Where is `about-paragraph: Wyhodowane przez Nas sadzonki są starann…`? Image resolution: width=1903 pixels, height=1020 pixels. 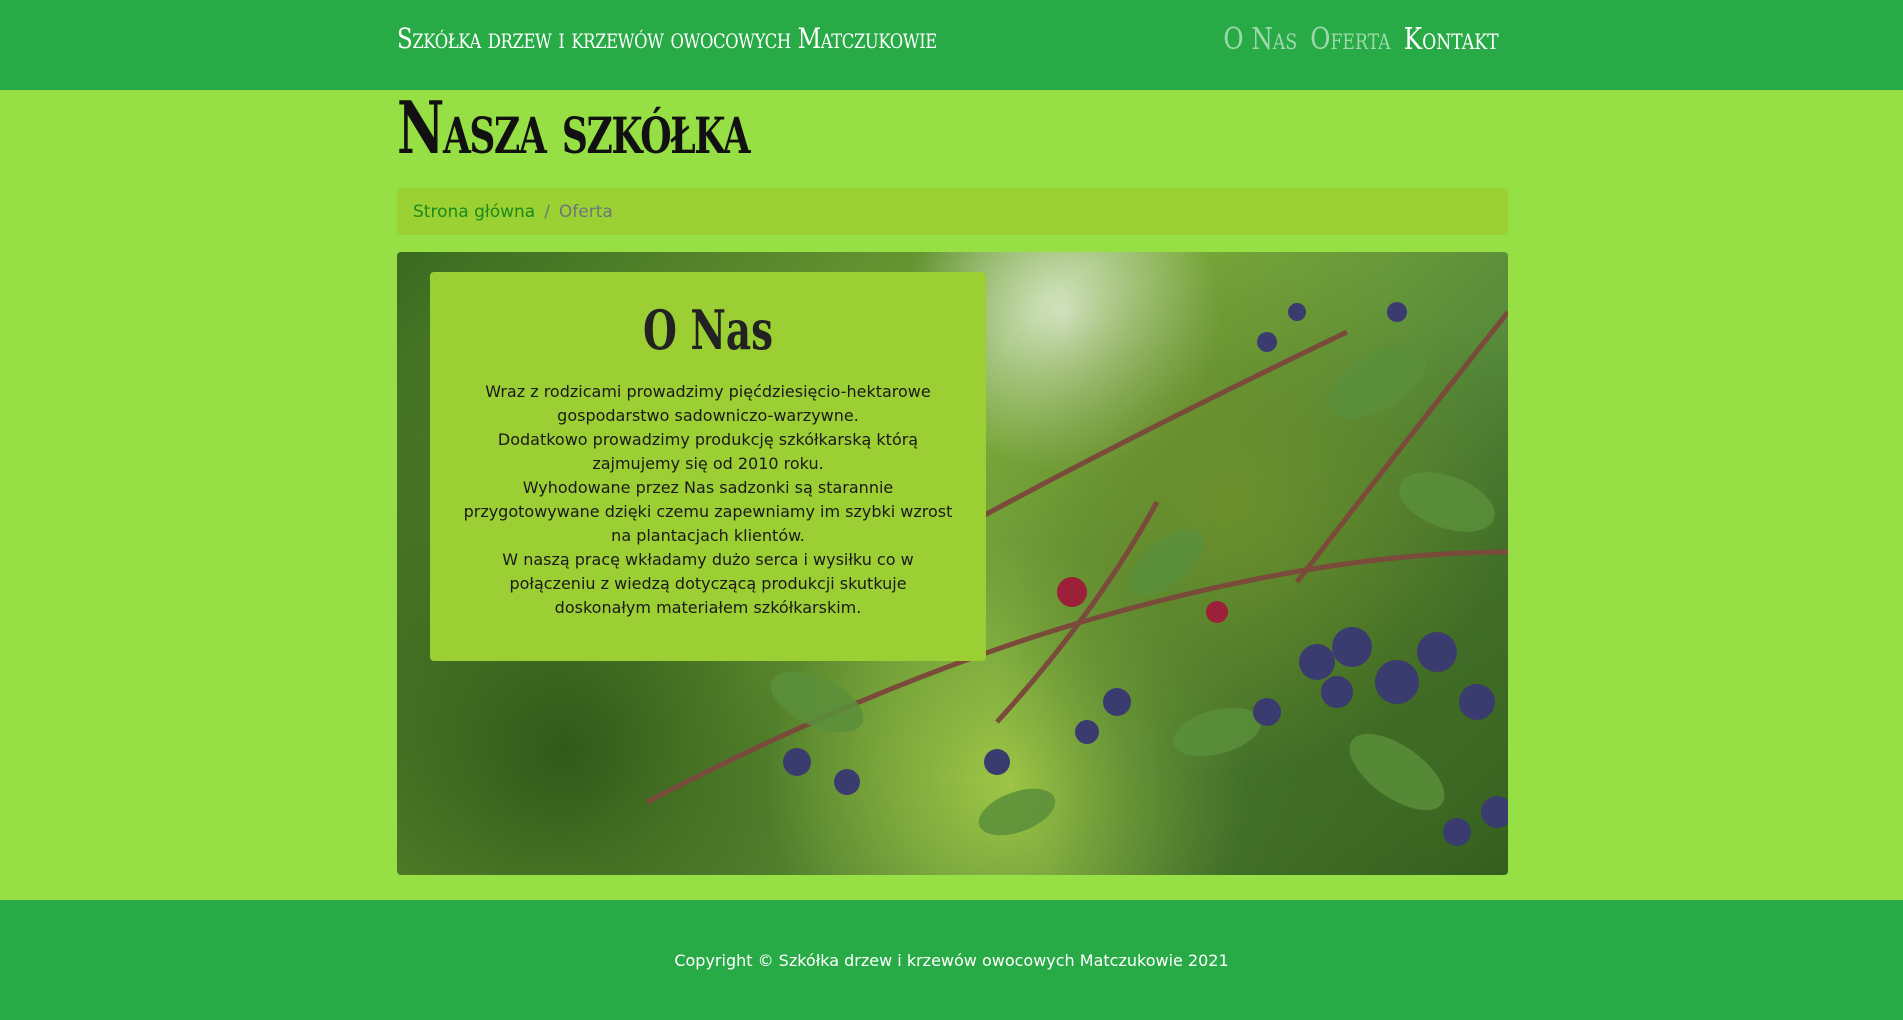 about-paragraph: Wyhodowane przez Nas sadzonki są starann… is located at coordinates (708, 511).